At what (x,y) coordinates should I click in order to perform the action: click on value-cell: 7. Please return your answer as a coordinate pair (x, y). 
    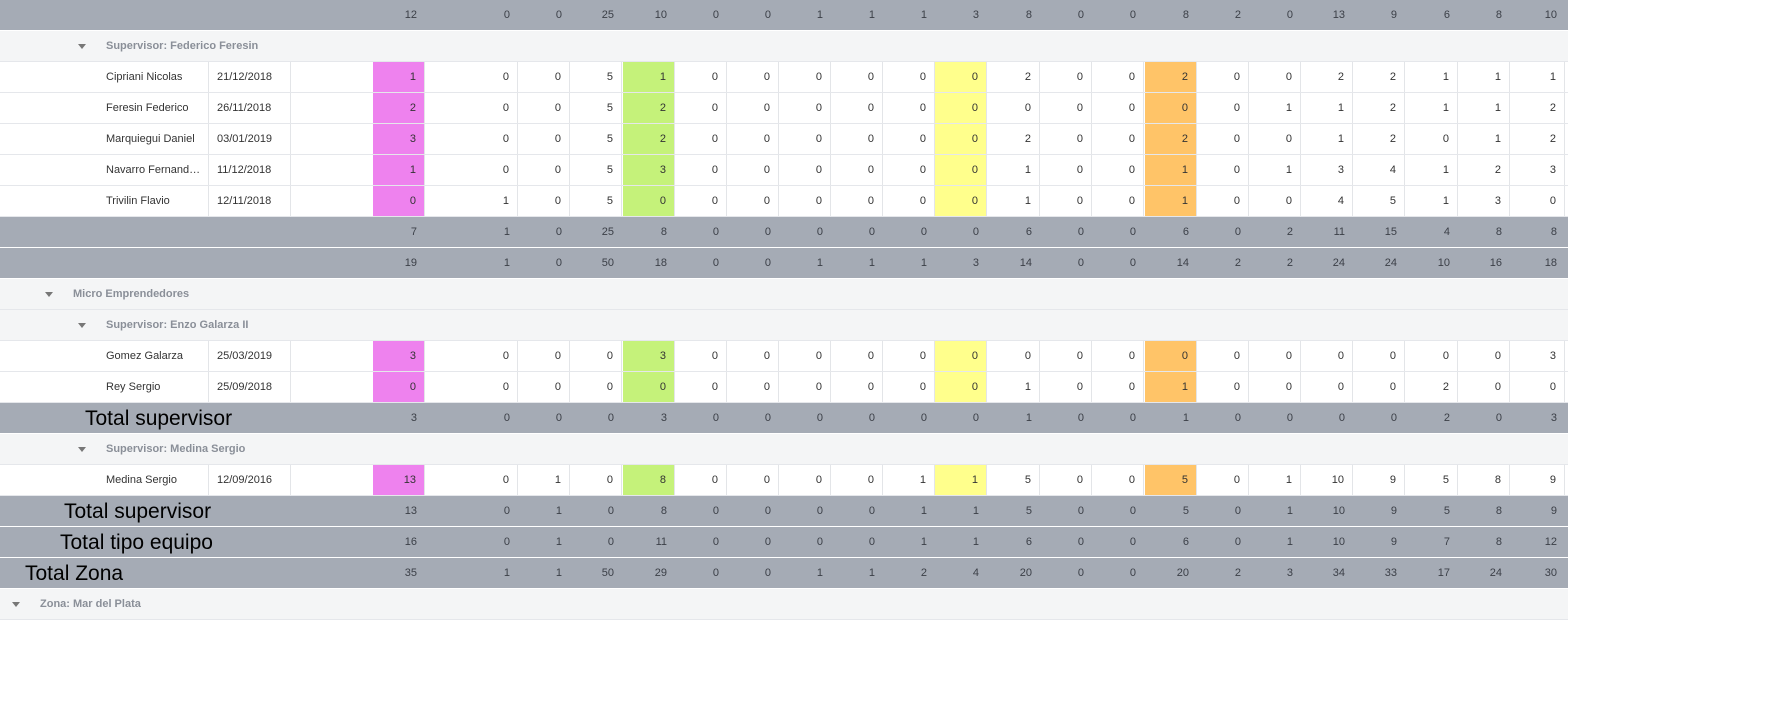
    Looking at the image, I should click on (1446, 542).